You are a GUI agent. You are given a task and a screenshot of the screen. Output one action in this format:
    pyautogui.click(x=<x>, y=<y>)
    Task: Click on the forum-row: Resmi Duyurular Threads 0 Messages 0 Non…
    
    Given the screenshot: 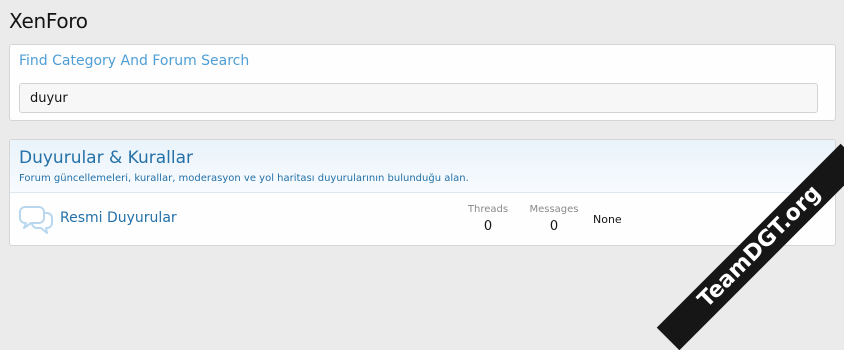 What is the action you would take?
    pyautogui.click(x=422, y=219)
    